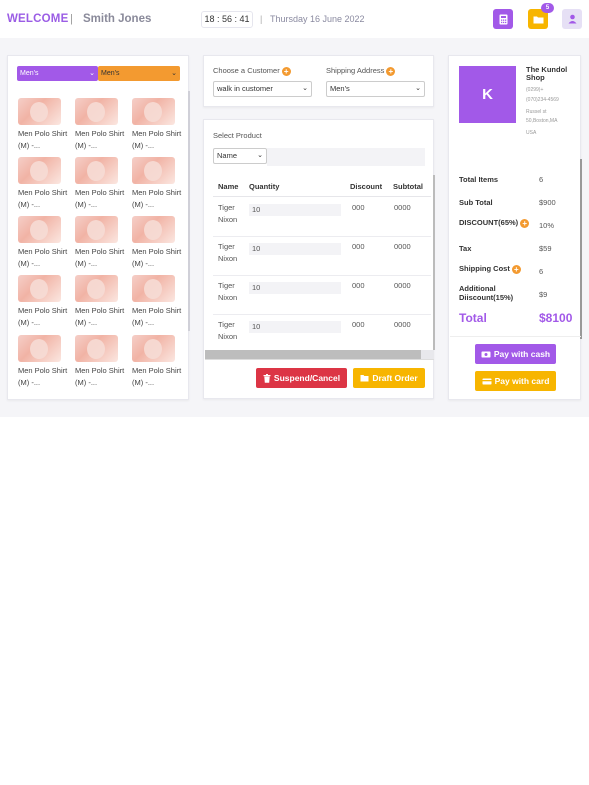 Image resolution: width=589 pixels, height=785 pixels. I want to click on welcome-text: WELCOME, so click(38, 19).